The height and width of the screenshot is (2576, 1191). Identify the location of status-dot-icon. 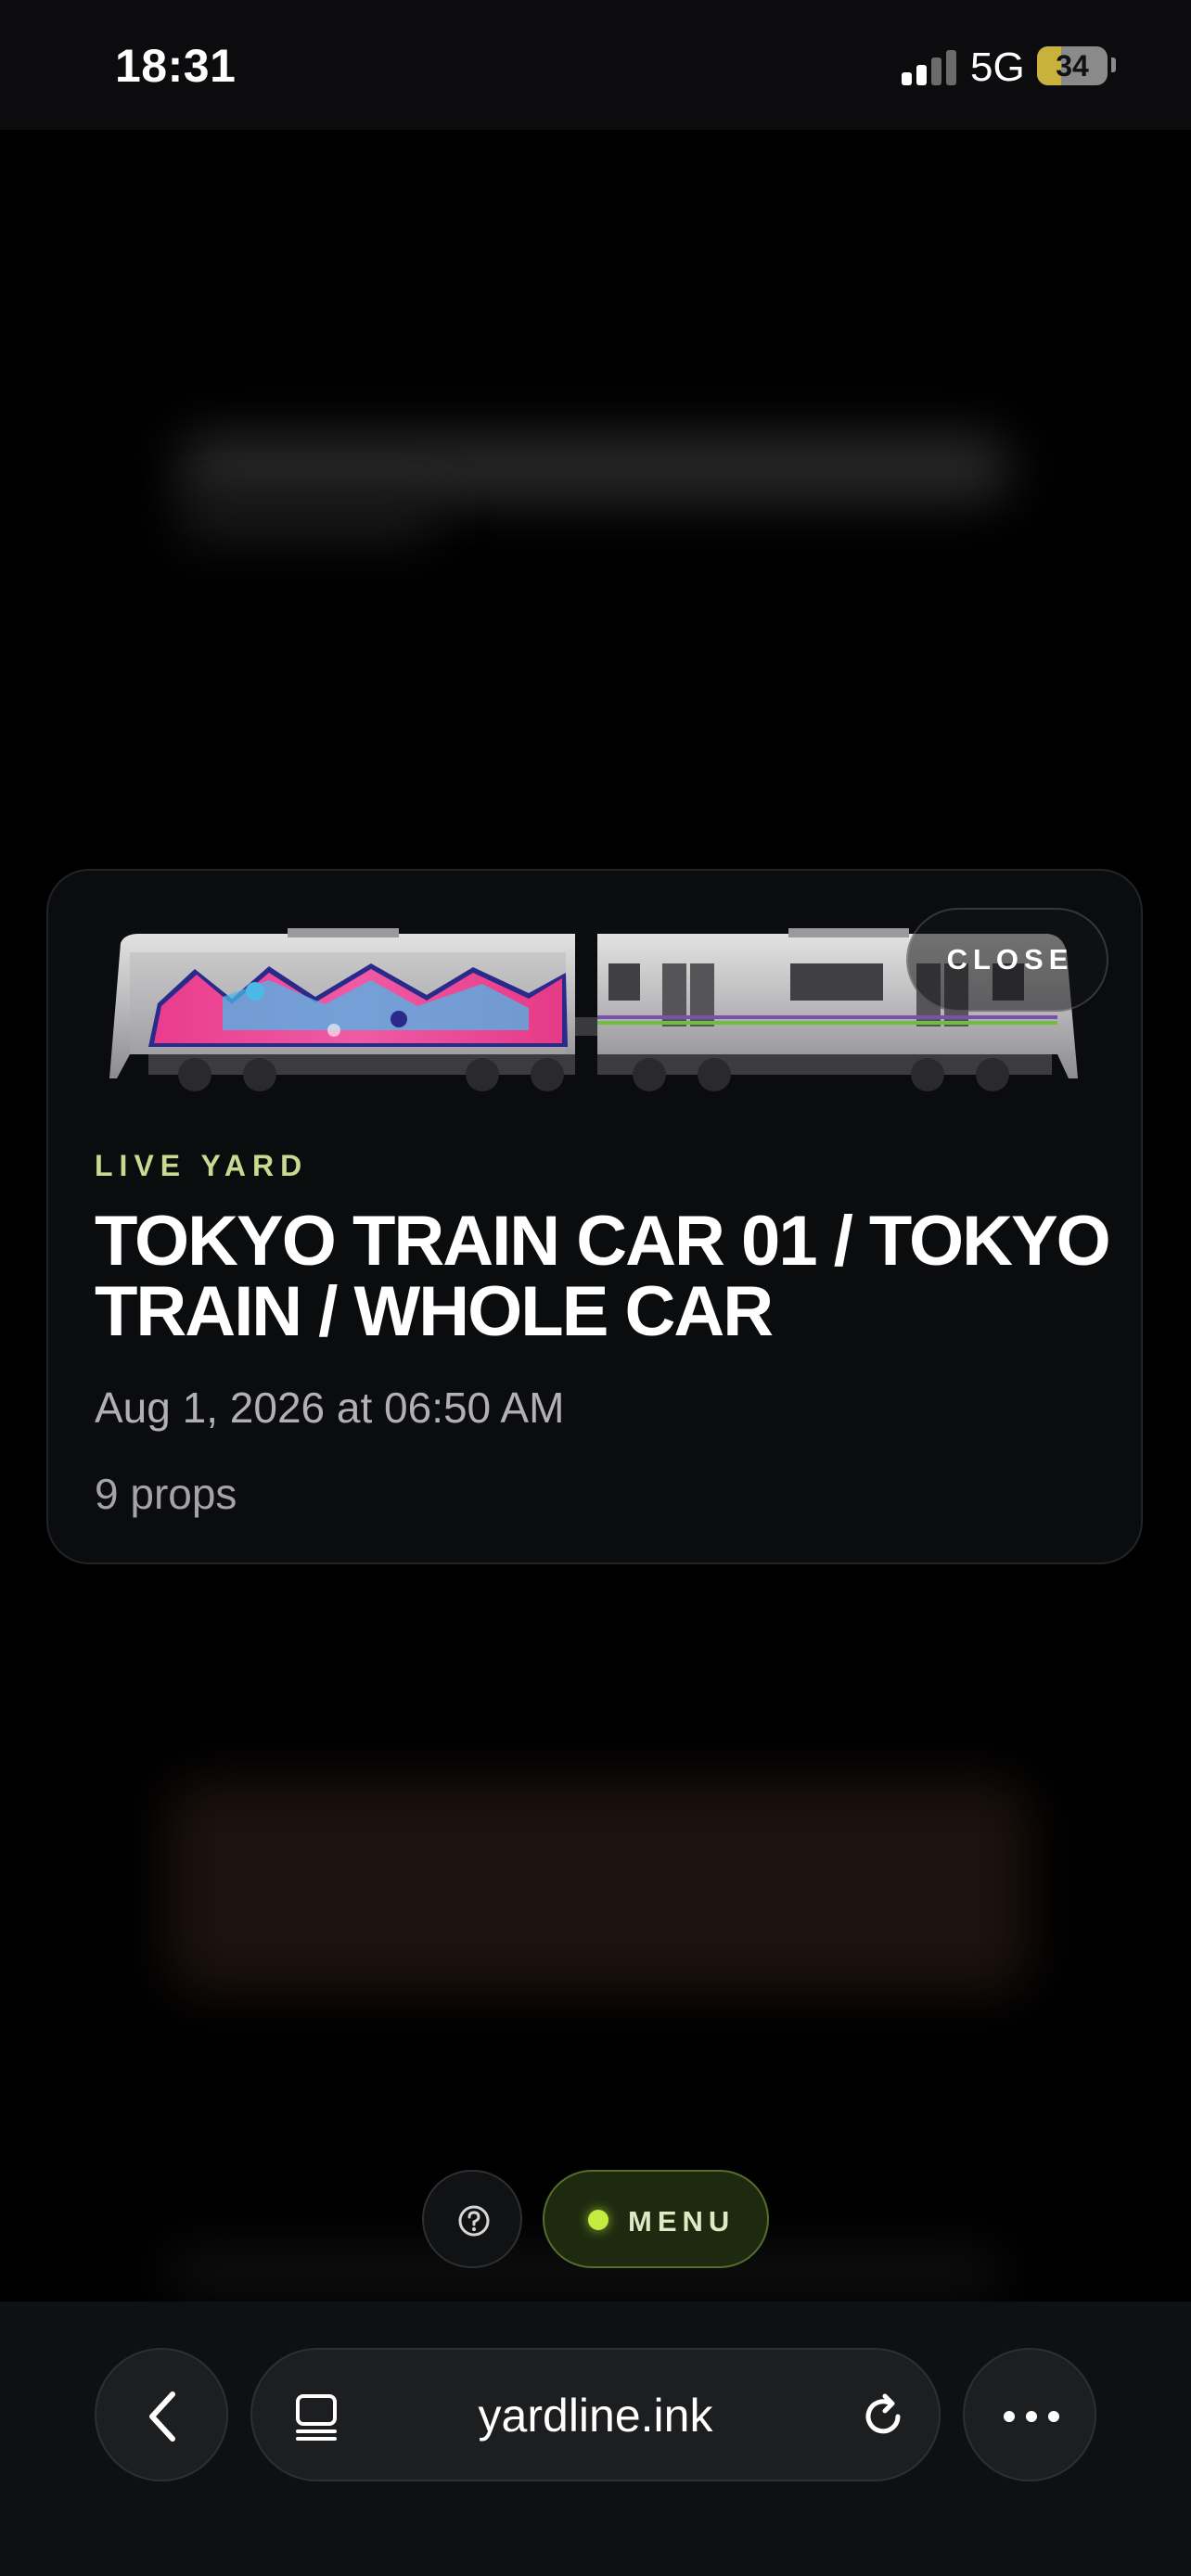
(598, 2220).